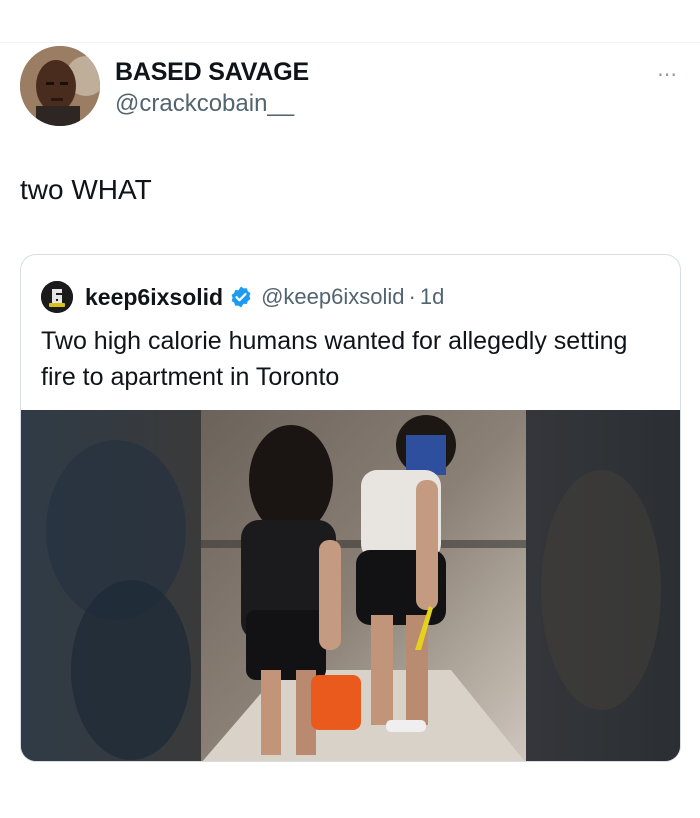 This screenshot has width=700, height=818. Describe the element at coordinates (332, 297) in the screenshot. I see `quoted-author-handle: @keep6ixsolid` at that location.